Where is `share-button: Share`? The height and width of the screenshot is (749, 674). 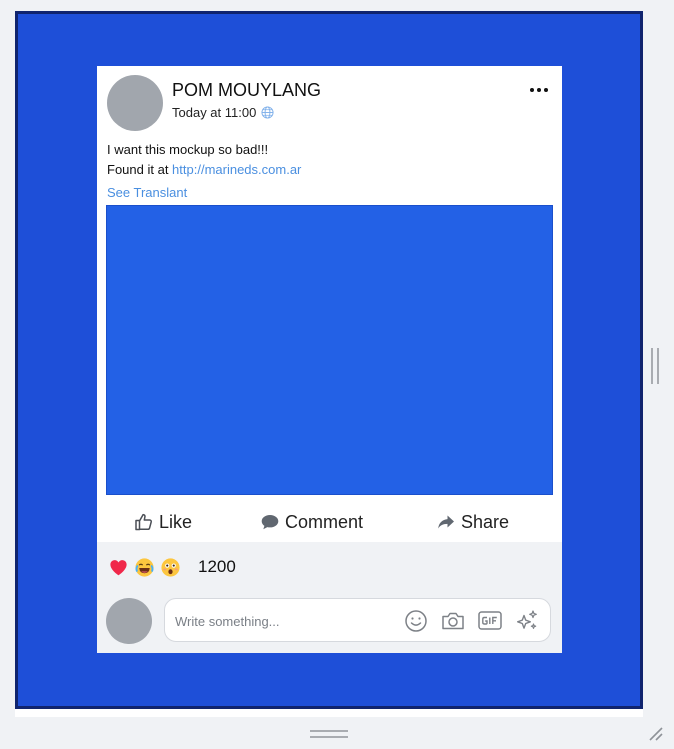 share-button: Share is located at coordinates (472, 522).